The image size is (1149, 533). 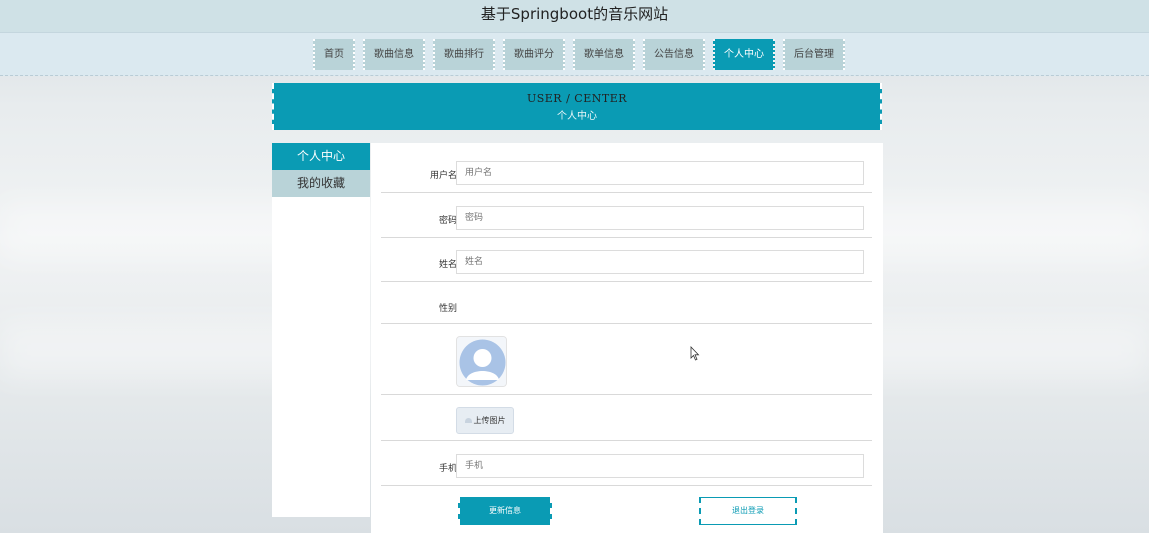 What do you see at coordinates (748, 511) in the screenshot?
I see `logout-button: 退出登录` at bounding box center [748, 511].